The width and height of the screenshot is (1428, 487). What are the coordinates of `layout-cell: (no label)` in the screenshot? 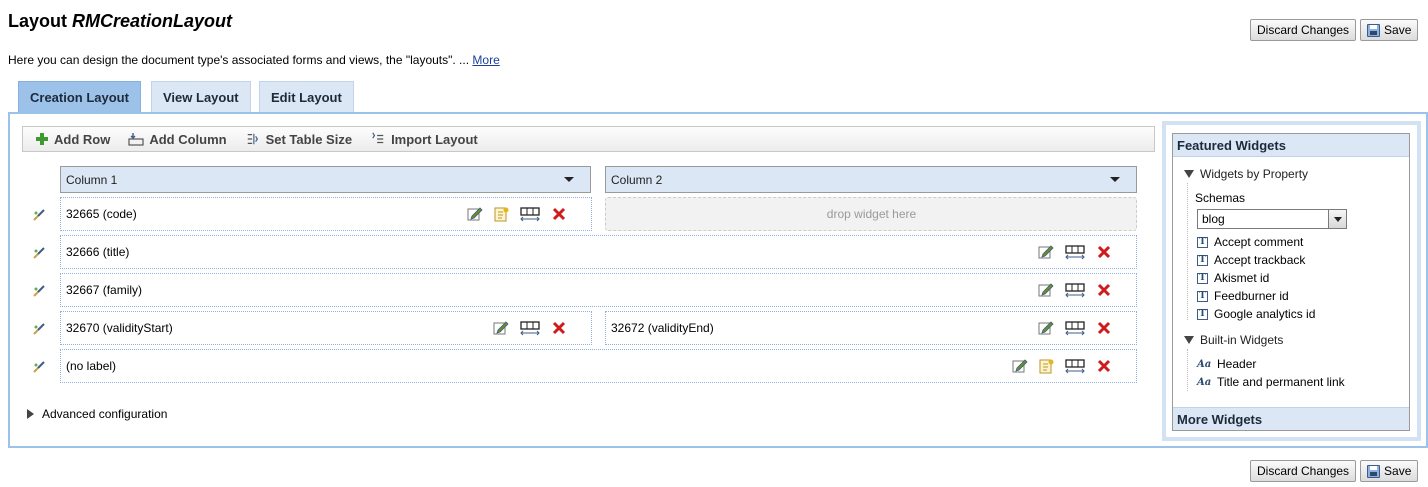 It's located at (598, 366).